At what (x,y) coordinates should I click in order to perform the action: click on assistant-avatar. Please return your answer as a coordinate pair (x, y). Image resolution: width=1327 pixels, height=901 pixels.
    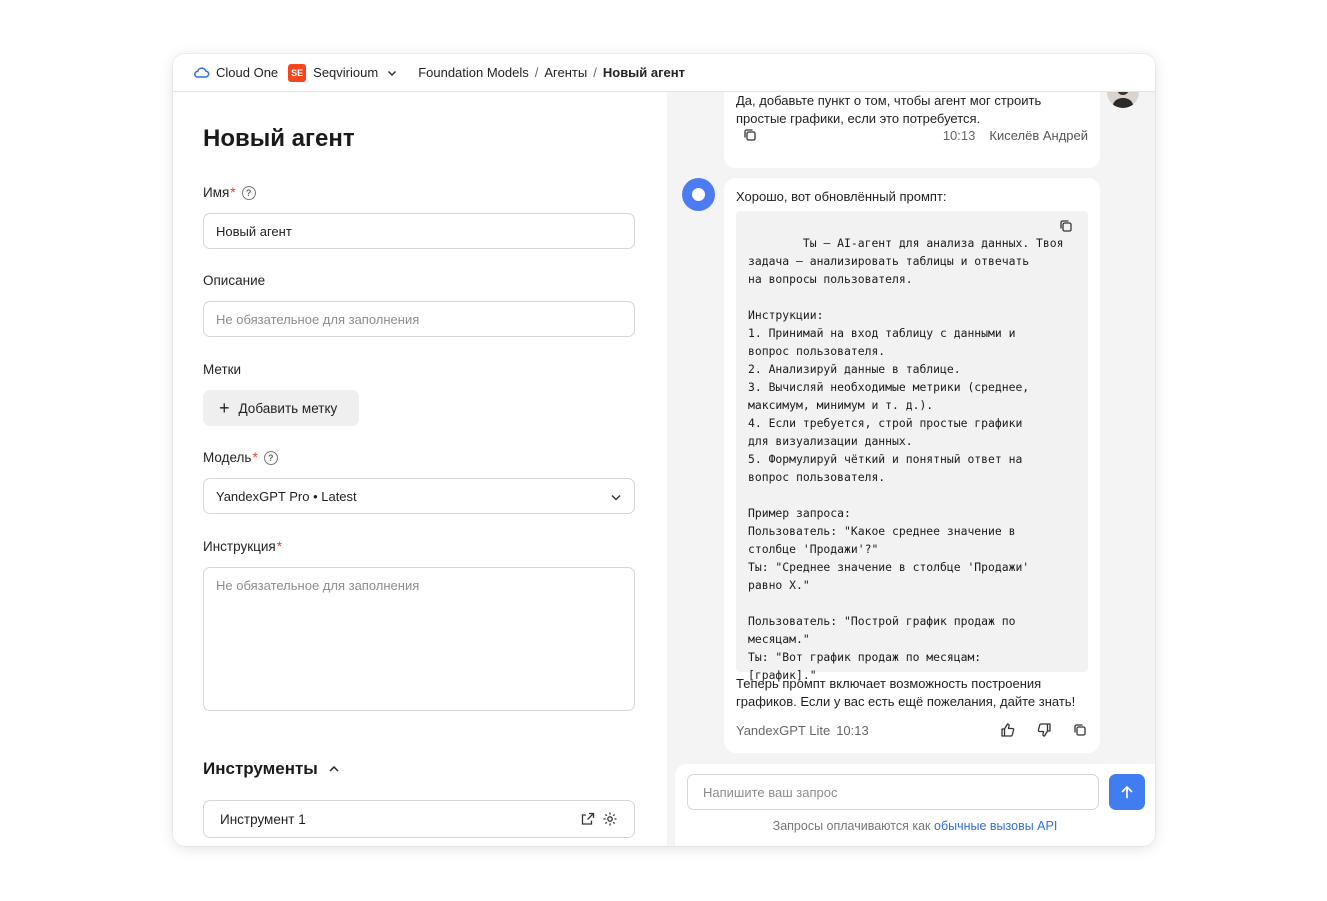
    Looking at the image, I should click on (698, 194).